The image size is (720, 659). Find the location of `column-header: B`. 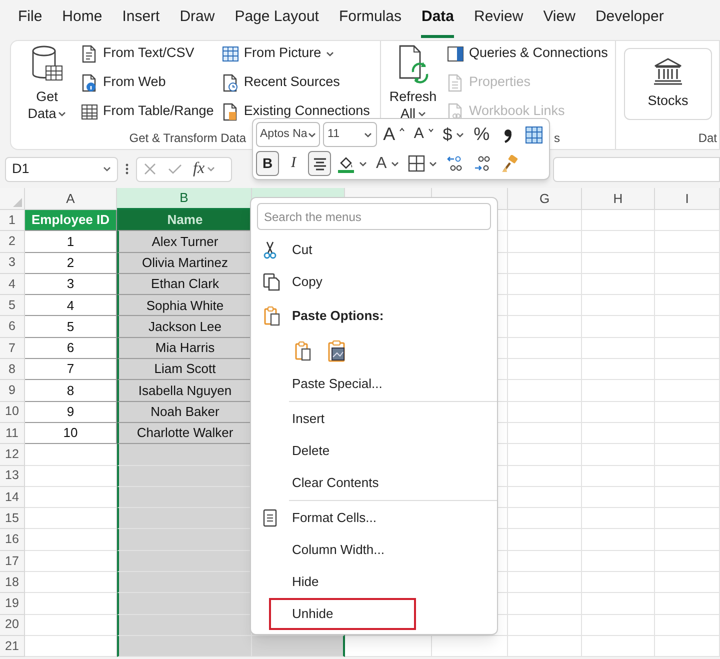

column-header: B is located at coordinates (184, 199).